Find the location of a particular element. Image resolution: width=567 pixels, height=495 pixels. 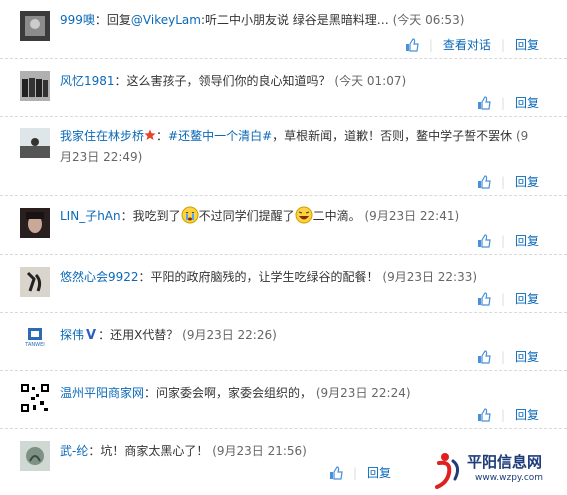

star-badge-icon is located at coordinates (150, 134).